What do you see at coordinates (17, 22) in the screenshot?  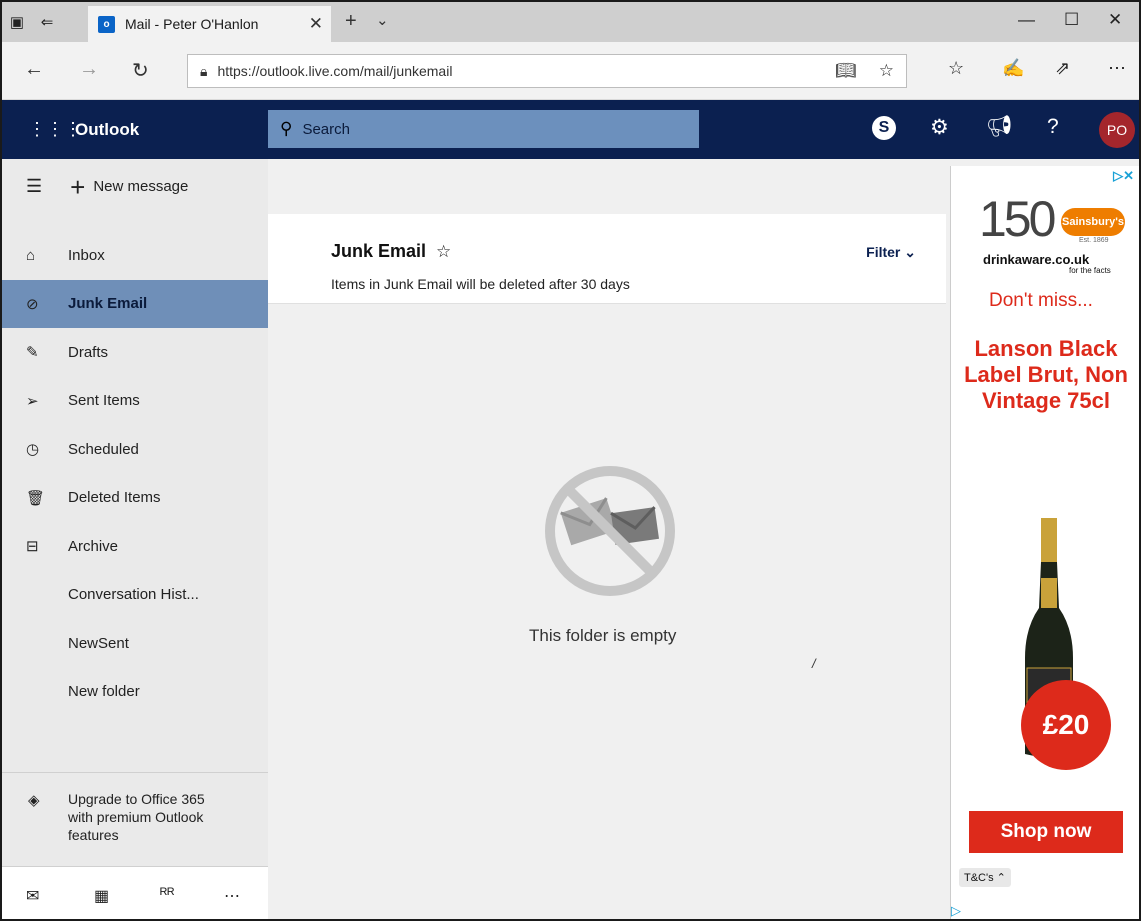 I see `tab-actions-icon: ▣` at bounding box center [17, 22].